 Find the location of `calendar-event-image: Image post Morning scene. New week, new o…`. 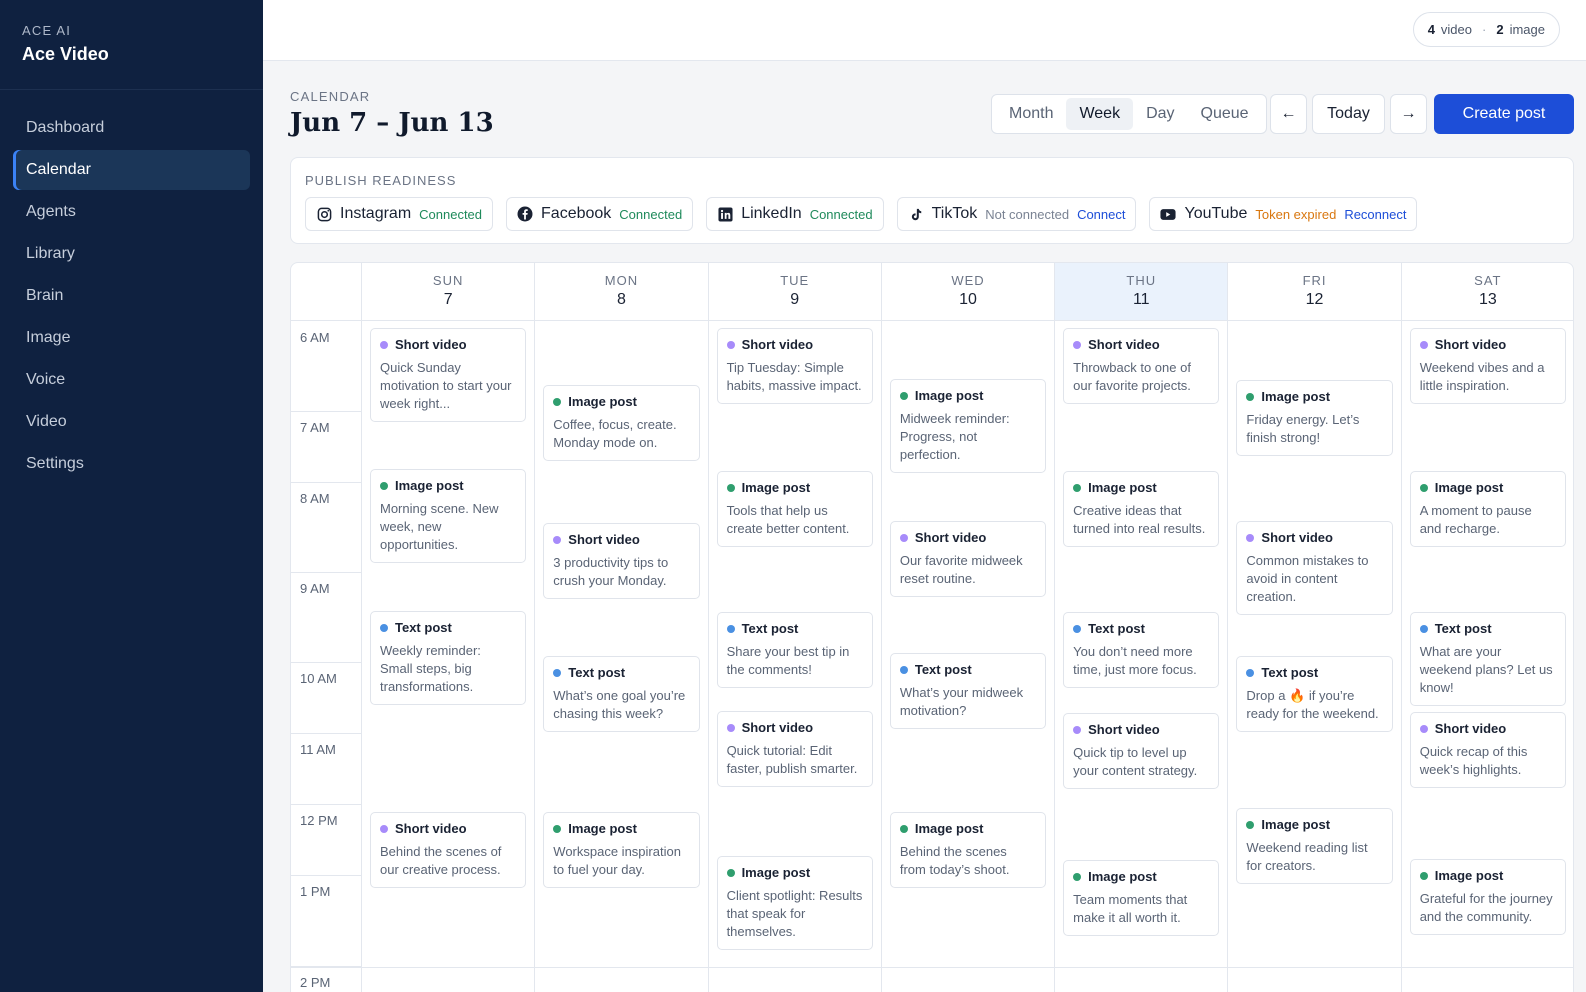

calendar-event-image: Image post Morning scene. New week, new o… is located at coordinates (448, 516).